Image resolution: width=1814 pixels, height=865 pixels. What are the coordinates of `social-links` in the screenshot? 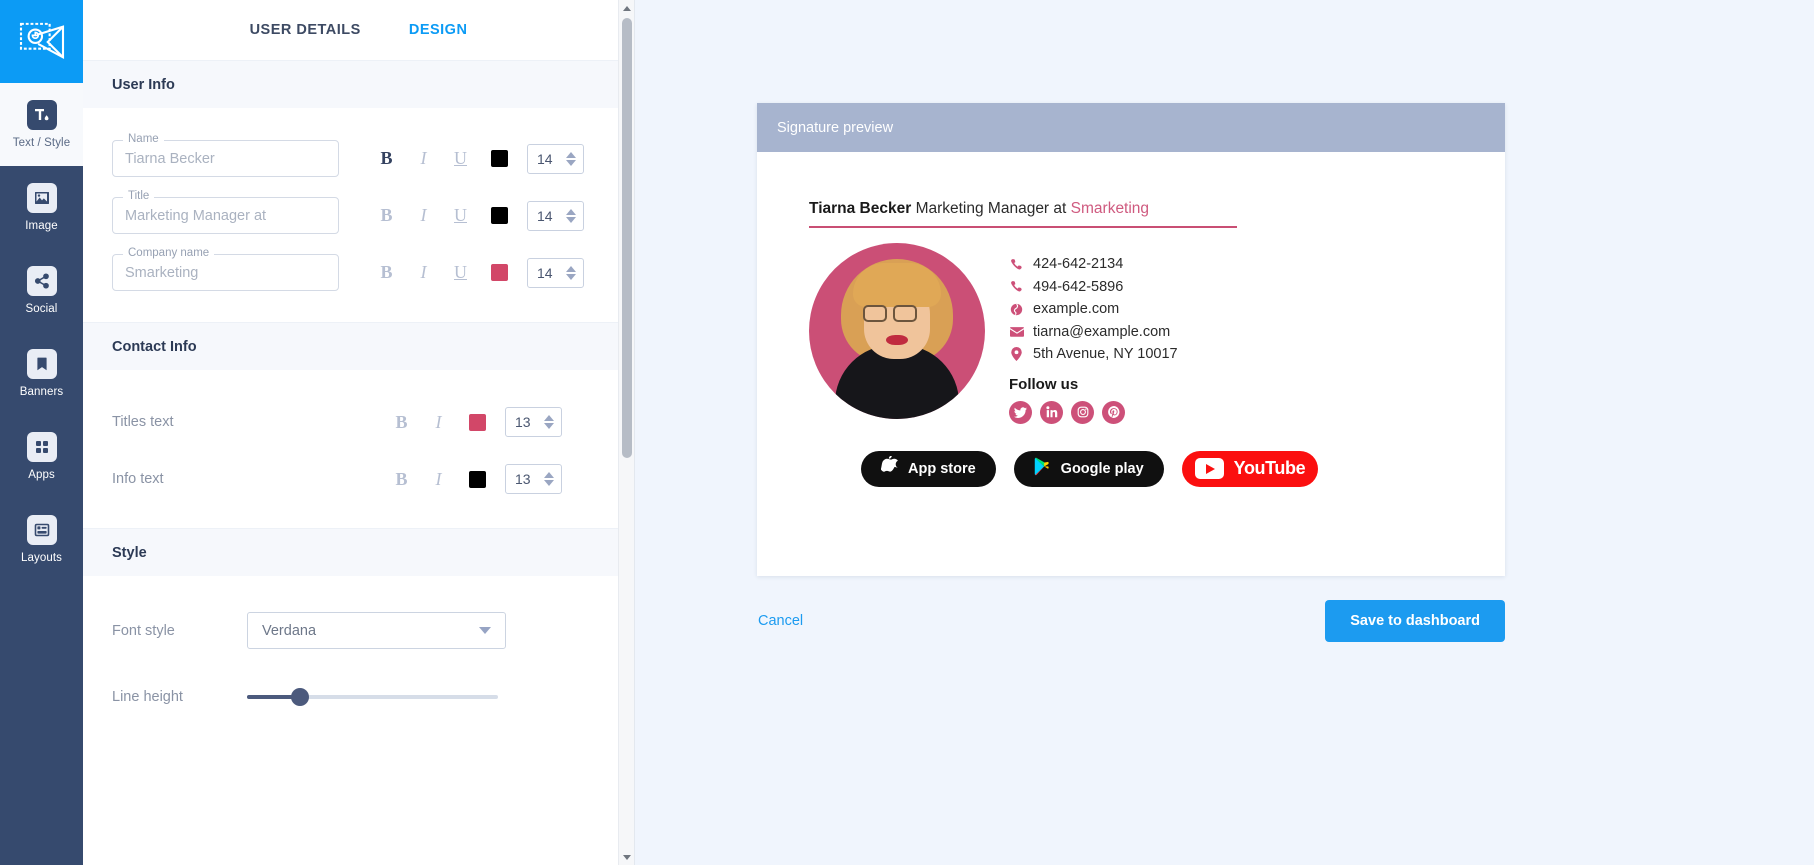 It's located at (1093, 412).